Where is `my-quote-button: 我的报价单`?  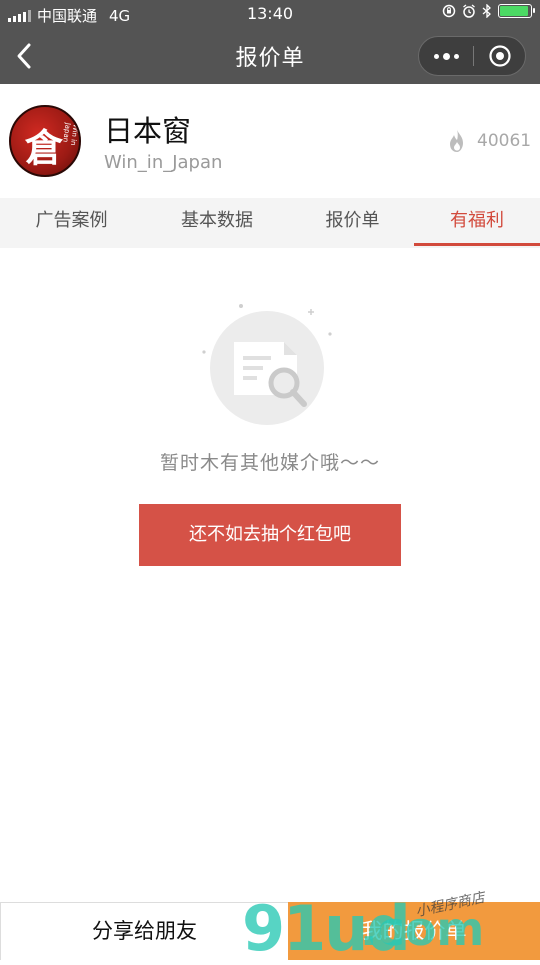
my-quote-button: 我的报价单 is located at coordinates (414, 931).